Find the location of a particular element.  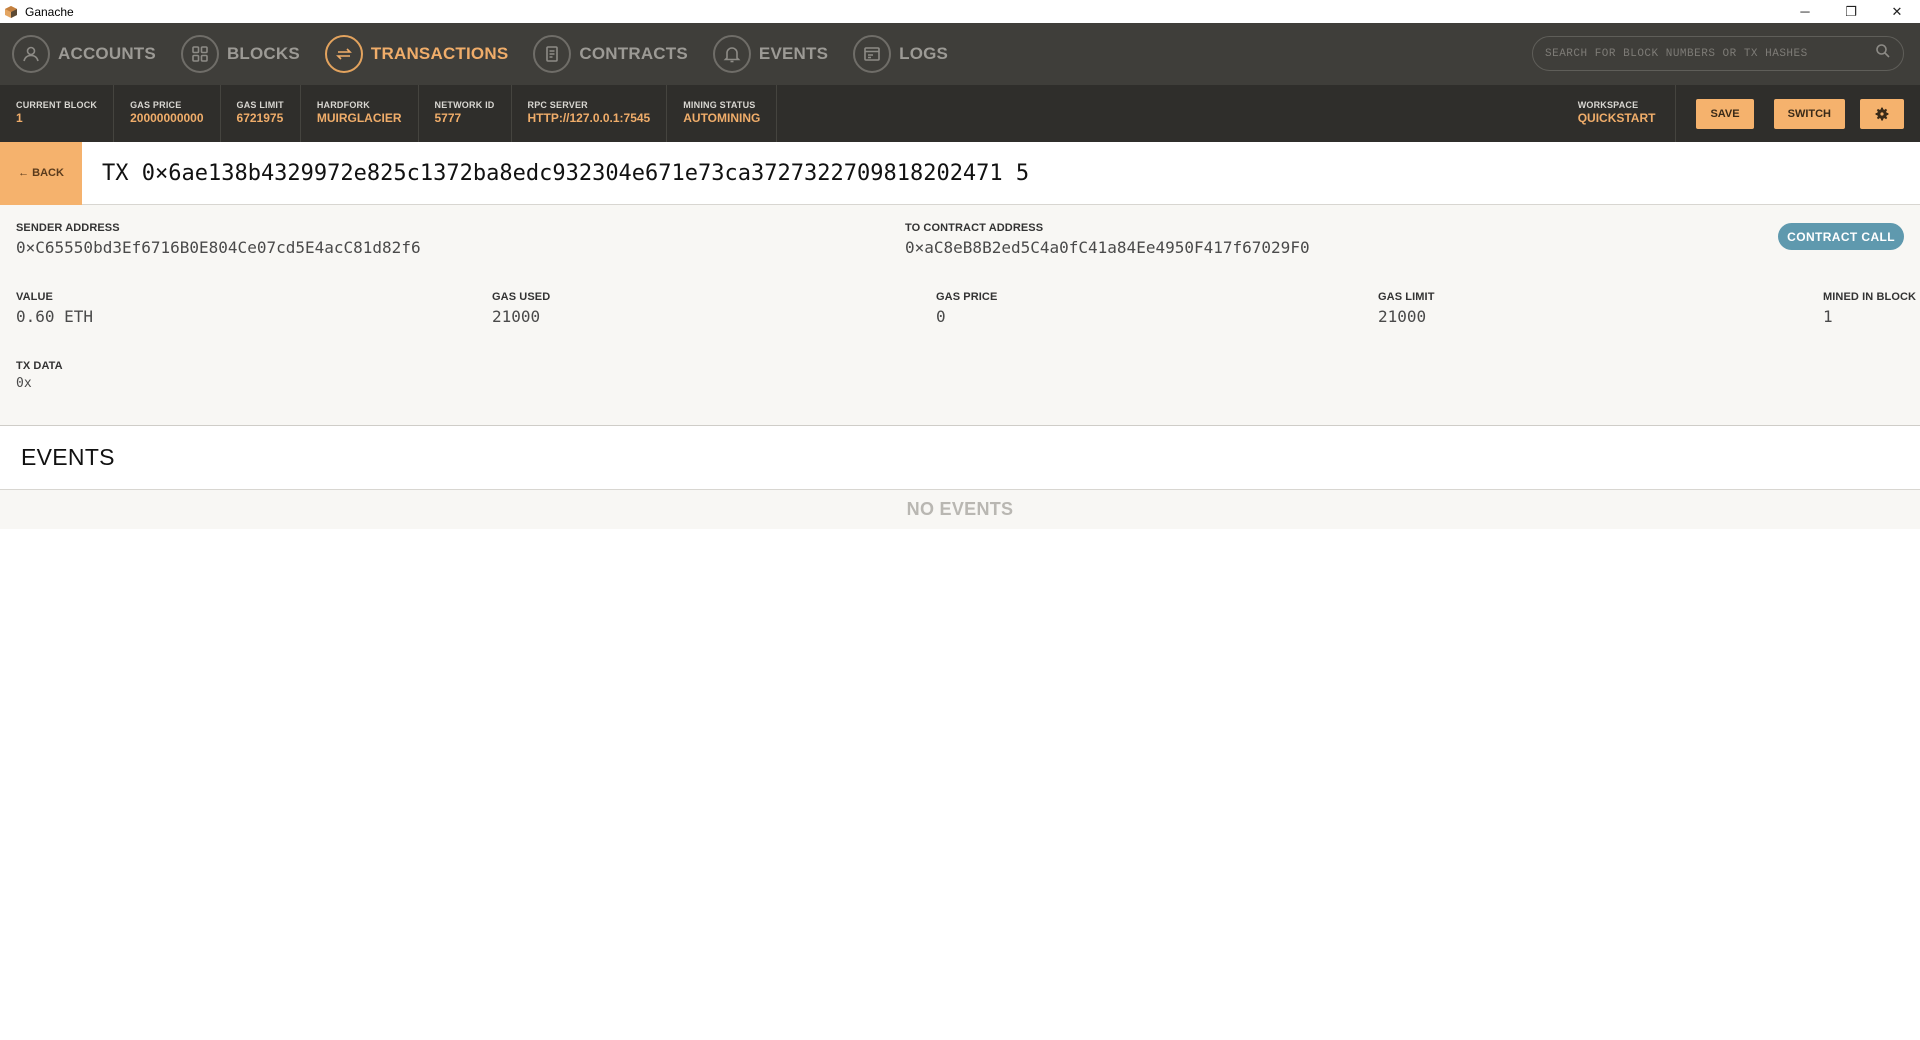

field-label: MINED IN BLOCK is located at coordinates (1870, 297).